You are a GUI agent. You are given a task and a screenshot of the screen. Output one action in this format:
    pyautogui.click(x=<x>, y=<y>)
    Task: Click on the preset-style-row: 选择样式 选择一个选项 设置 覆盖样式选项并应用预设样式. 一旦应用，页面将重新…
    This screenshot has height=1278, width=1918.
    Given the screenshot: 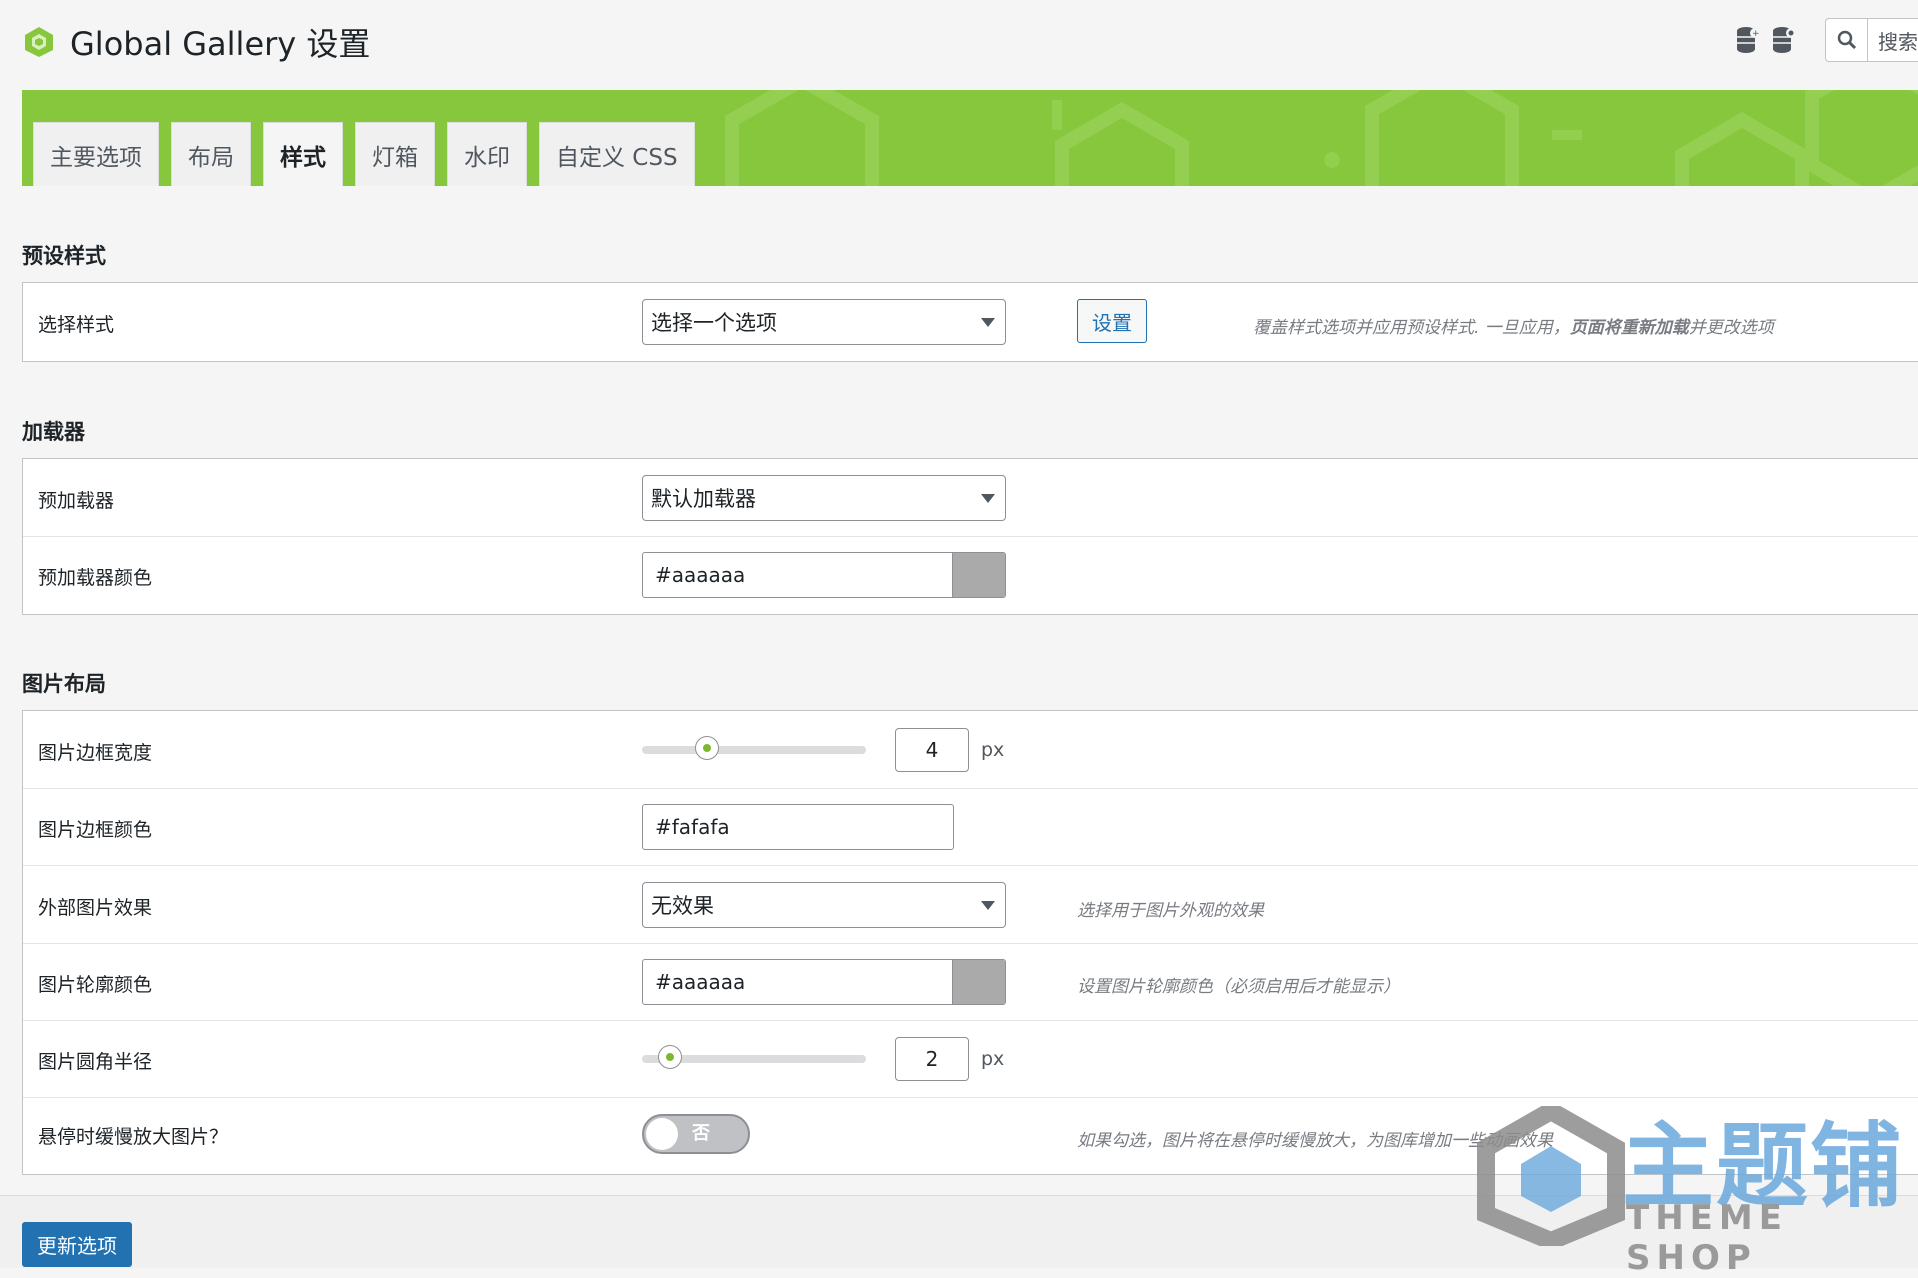 What is the action you would take?
    pyautogui.click(x=970, y=322)
    